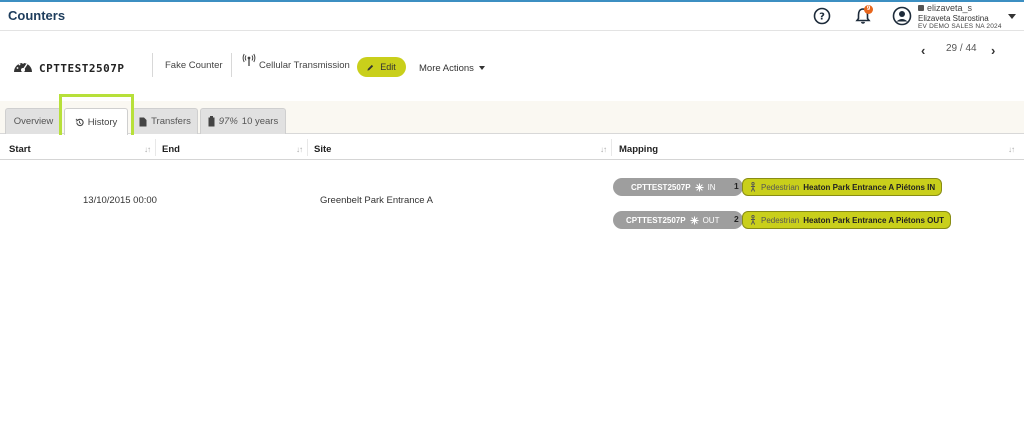 Image resolution: width=1024 pixels, height=435 pixels. Describe the element at coordinates (23, 67) in the screenshot. I see `gauge-icon` at that location.